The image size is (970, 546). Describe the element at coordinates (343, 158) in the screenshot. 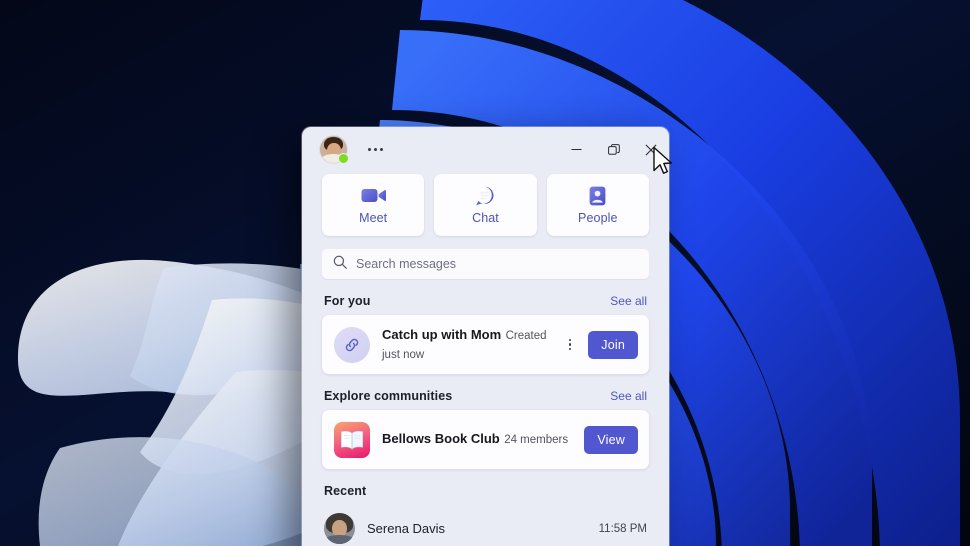

I see `presence-available-badge` at that location.